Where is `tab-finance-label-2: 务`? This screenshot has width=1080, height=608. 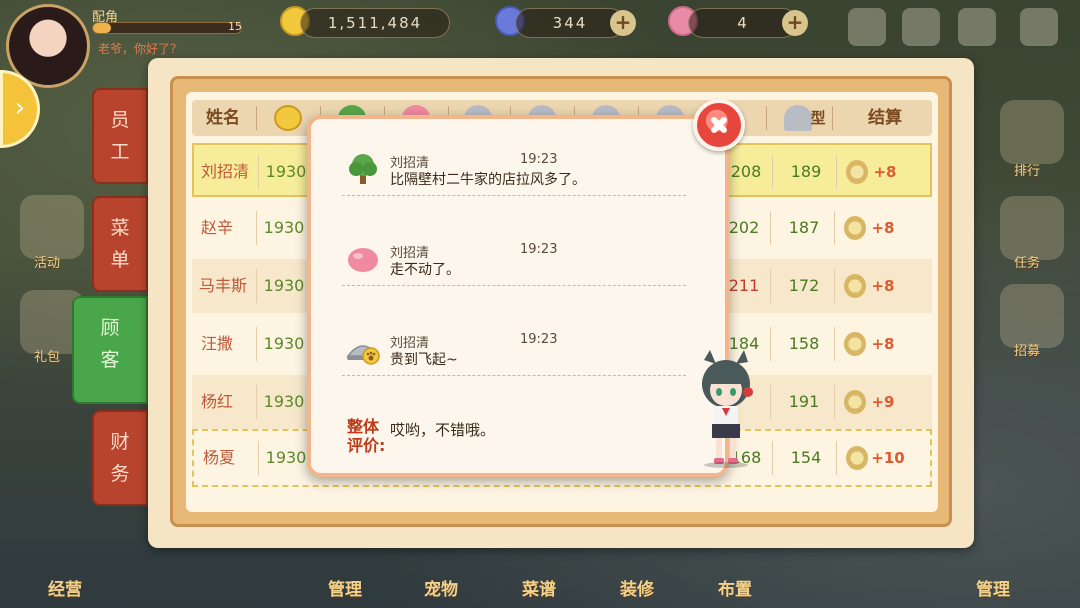 tab-finance-label-2: 务 is located at coordinates (120, 474).